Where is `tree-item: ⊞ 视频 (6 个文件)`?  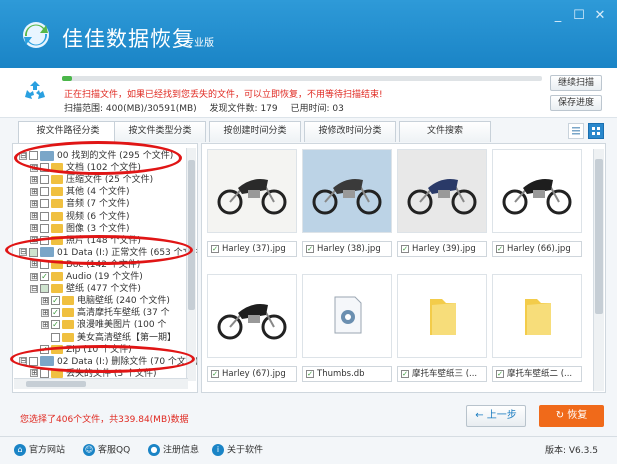
tree-item: ⊞ 视频 (6 个文件) is located at coordinates (79, 217).